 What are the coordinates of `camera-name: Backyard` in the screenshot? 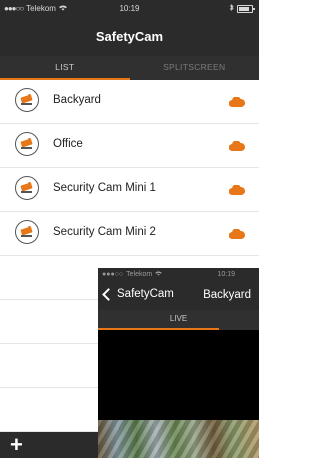 It's located at (77, 100).